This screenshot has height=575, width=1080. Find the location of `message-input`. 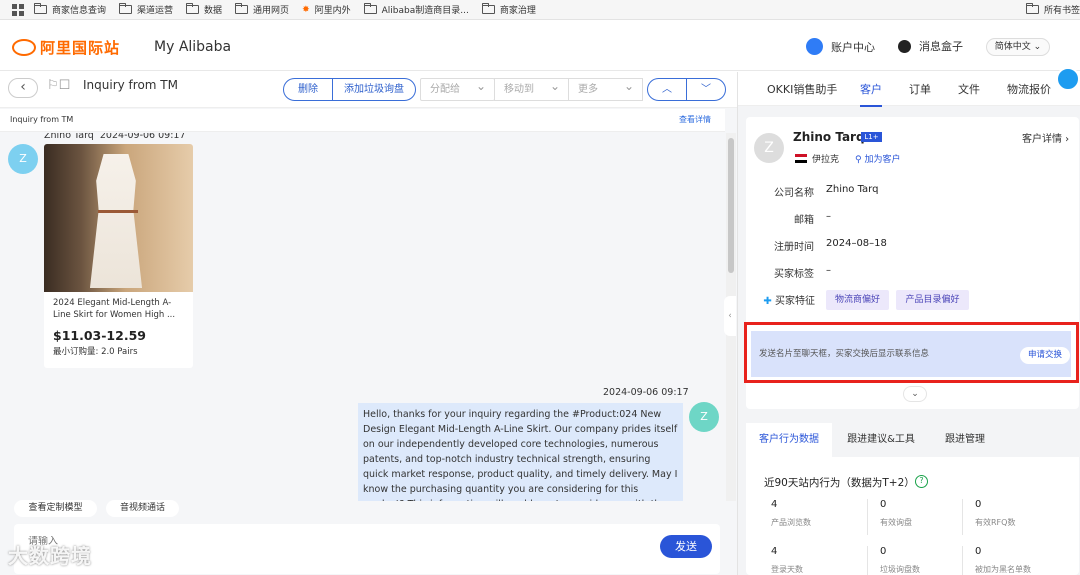

message-input is located at coordinates (278, 541).